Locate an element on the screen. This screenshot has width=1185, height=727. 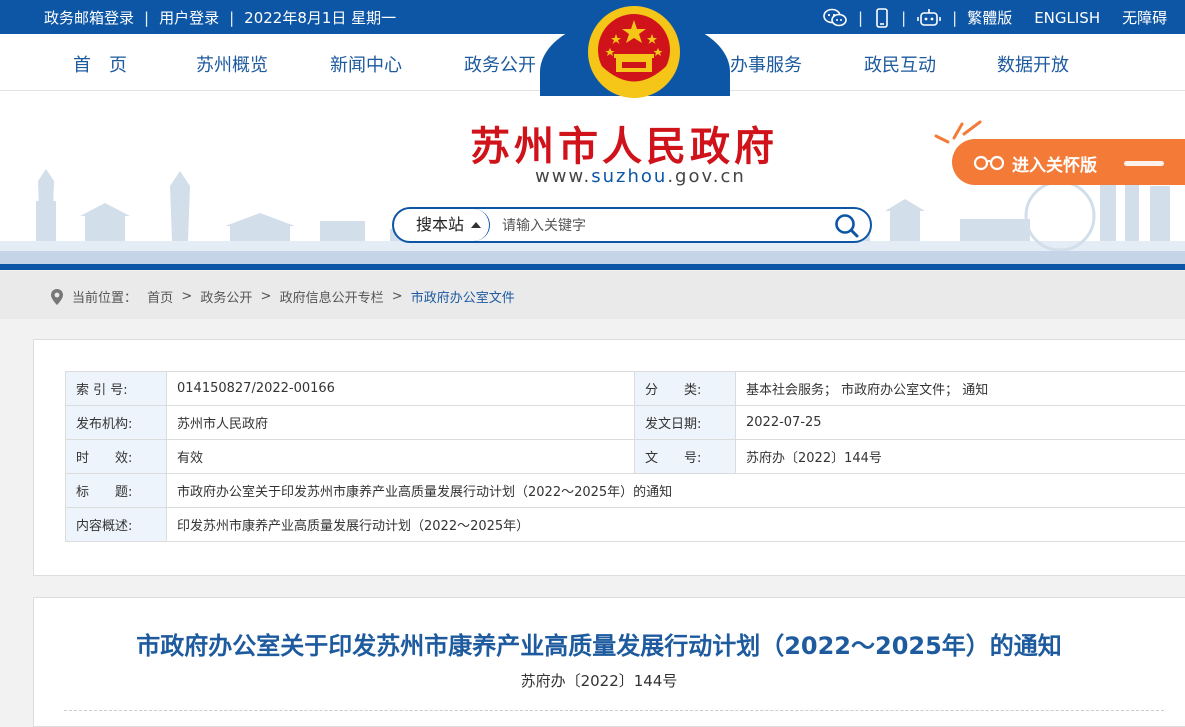
breadcrumb: 当前位置： 首页 > 政务公开 > 政府信息公开专栏 > 市政府办公室文件 is located at coordinates (592, 295).